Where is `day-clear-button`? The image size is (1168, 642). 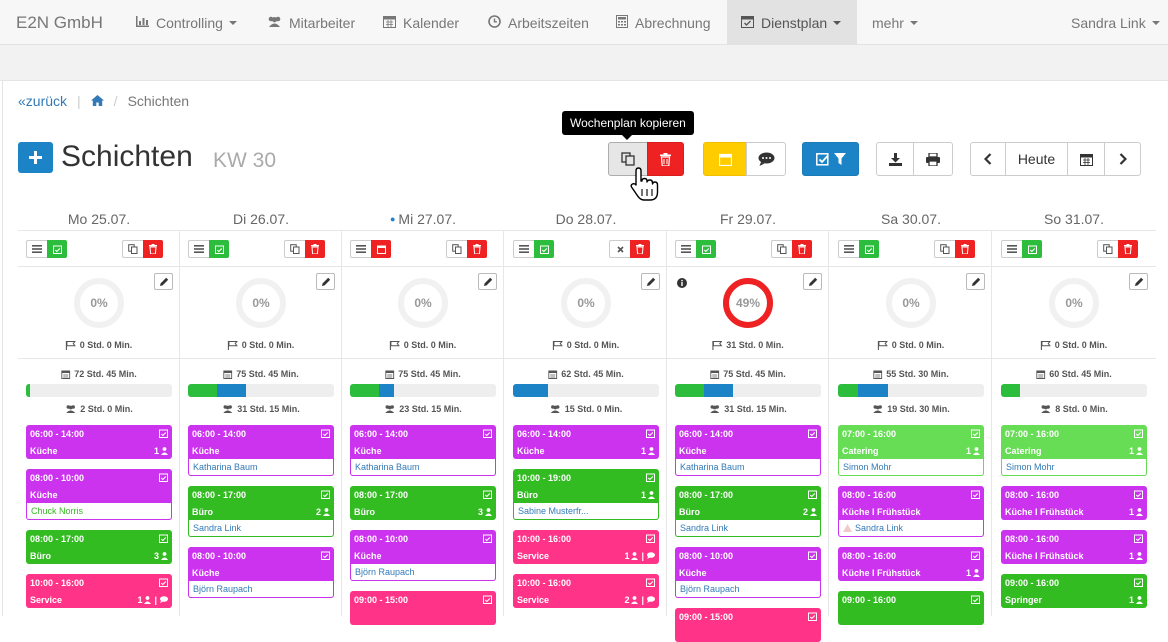
day-clear-button is located at coordinates (620, 249).